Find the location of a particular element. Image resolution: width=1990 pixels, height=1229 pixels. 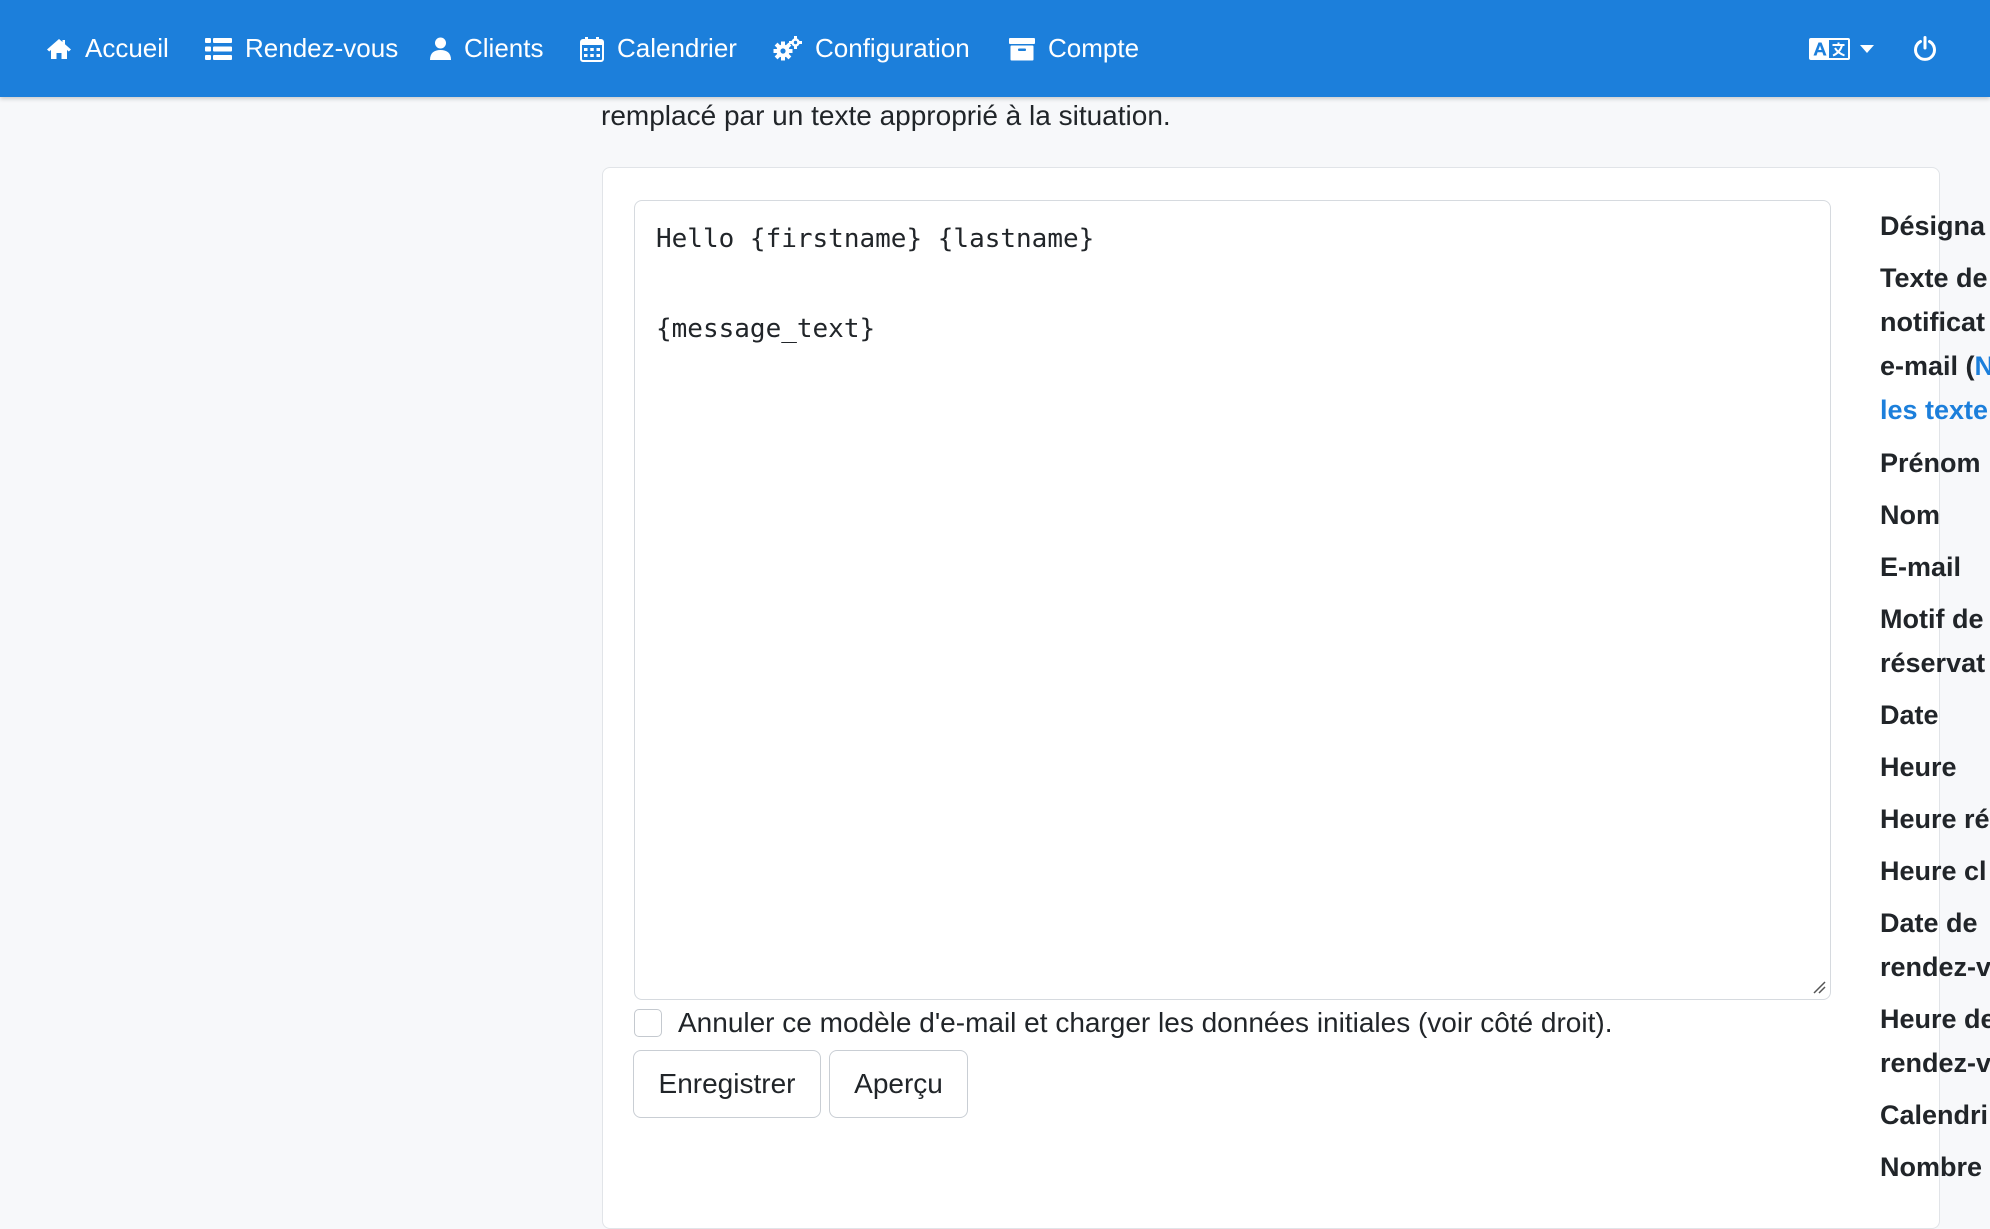

home-icon is located at coordinates (59, 49).